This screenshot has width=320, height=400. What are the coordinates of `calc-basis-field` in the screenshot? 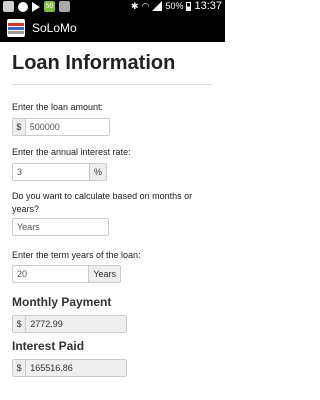 It's located at (60, 227).